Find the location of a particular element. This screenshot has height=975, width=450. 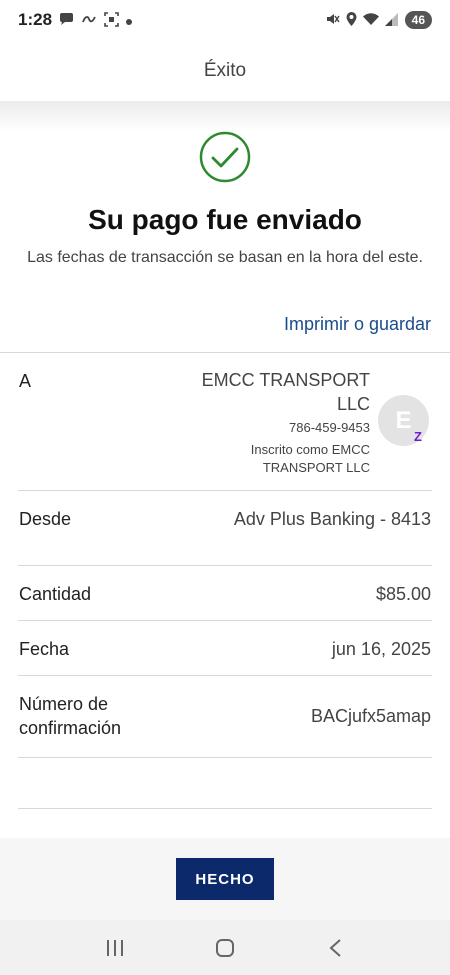

recent-apps-icon is located at coordinates (115, 948).